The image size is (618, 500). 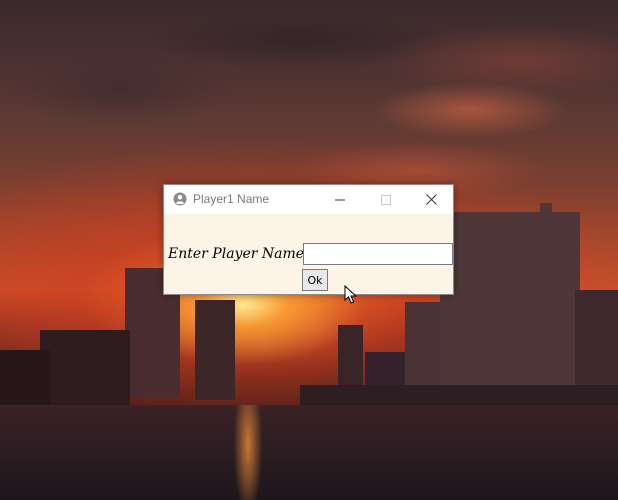 I want to click on close-button, so click(x=431, y=199).